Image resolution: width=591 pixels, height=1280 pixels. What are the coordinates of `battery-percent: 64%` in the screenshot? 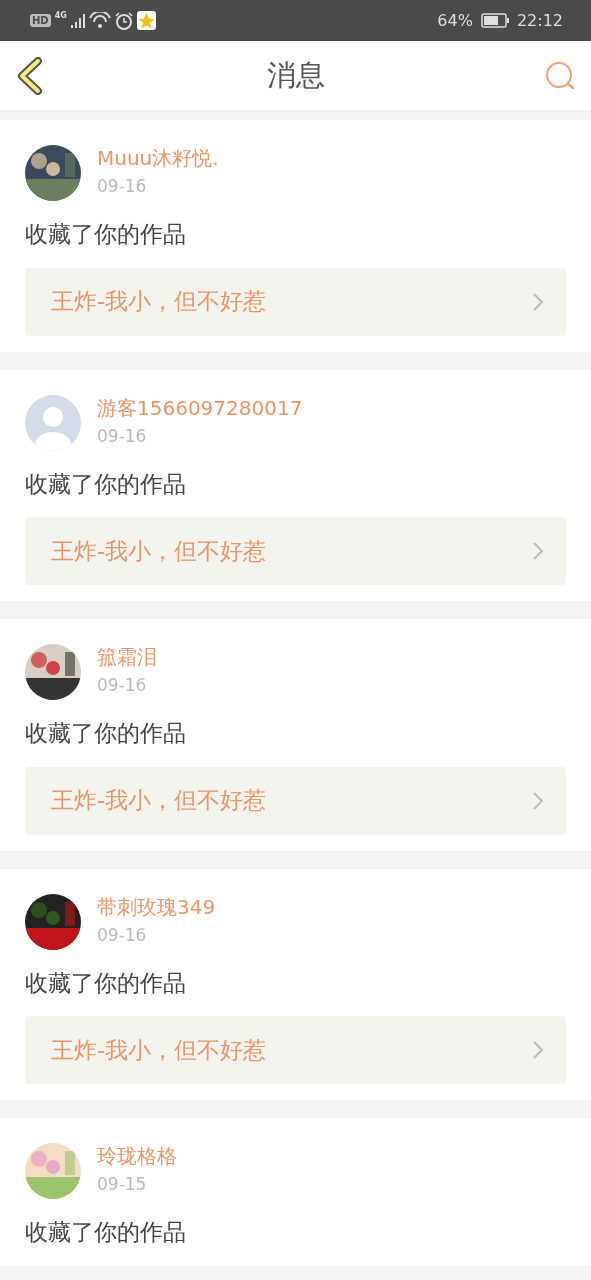 It's located at (455, 20).